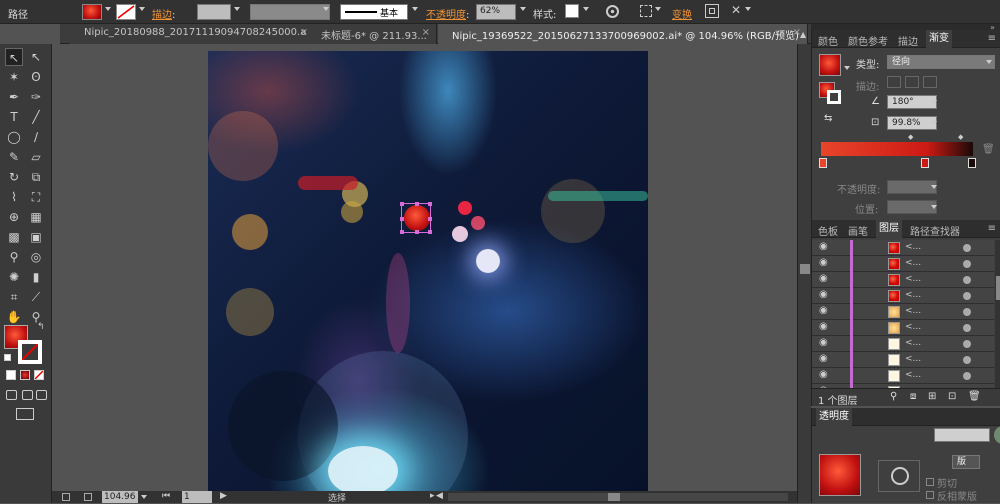 The width and height of the screenshot is (1000, 504). I want to click on graphic-style-swatch, so click(572, 11).